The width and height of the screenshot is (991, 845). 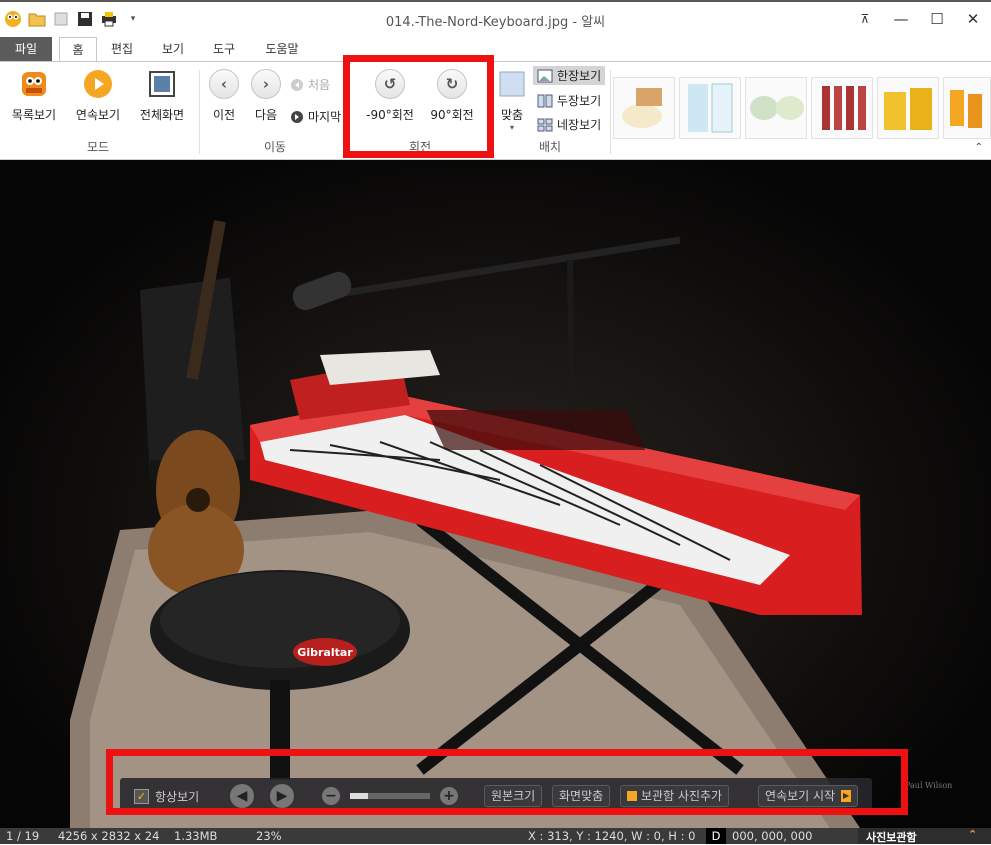 What do you see at coordinates (310, 84) in the screenshot?
I see `first-button: 처음` at bounding box center [310, 84].